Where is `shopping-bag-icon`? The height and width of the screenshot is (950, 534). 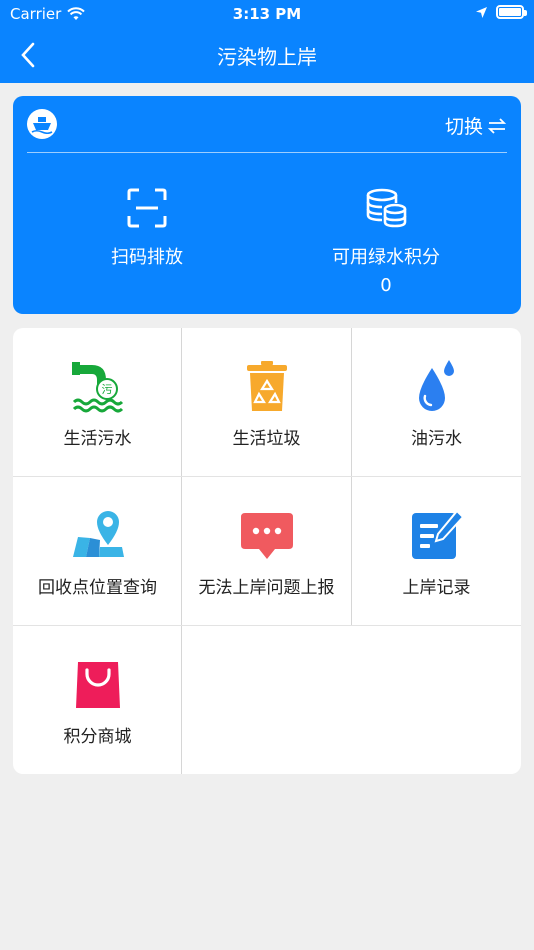 shopping-bag-icon is located at coordinates (97, 685).